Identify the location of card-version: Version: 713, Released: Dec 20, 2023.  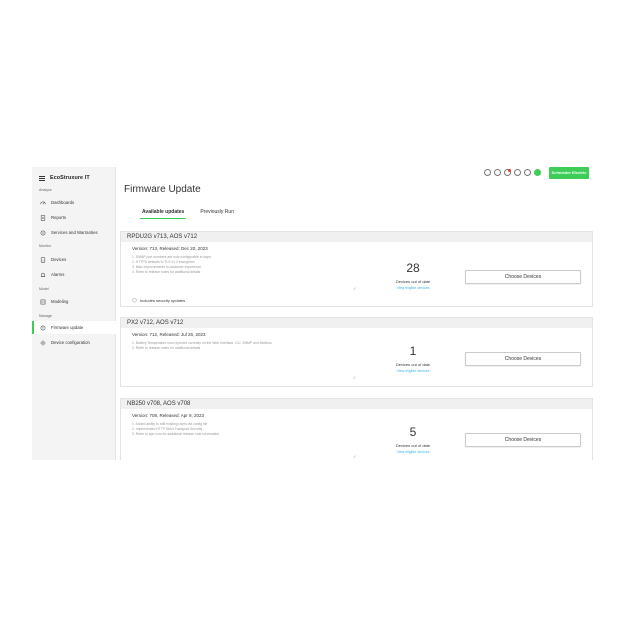
(170, 248).